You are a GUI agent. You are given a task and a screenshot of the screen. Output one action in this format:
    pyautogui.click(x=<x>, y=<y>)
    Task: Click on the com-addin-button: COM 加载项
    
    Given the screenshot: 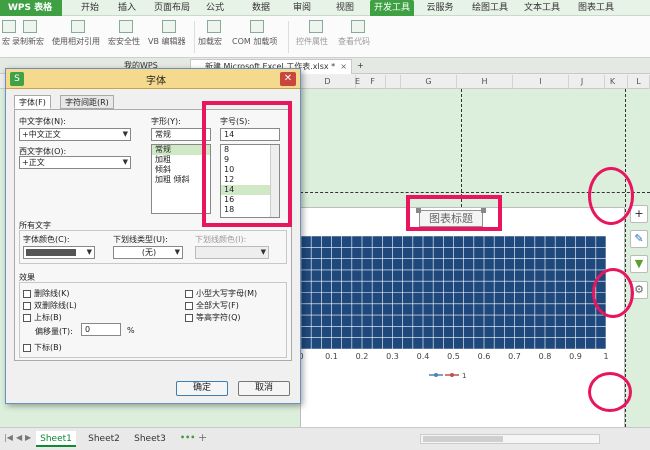 What is the action you would take?
    pyautogui.click(x=257, y=37)
    